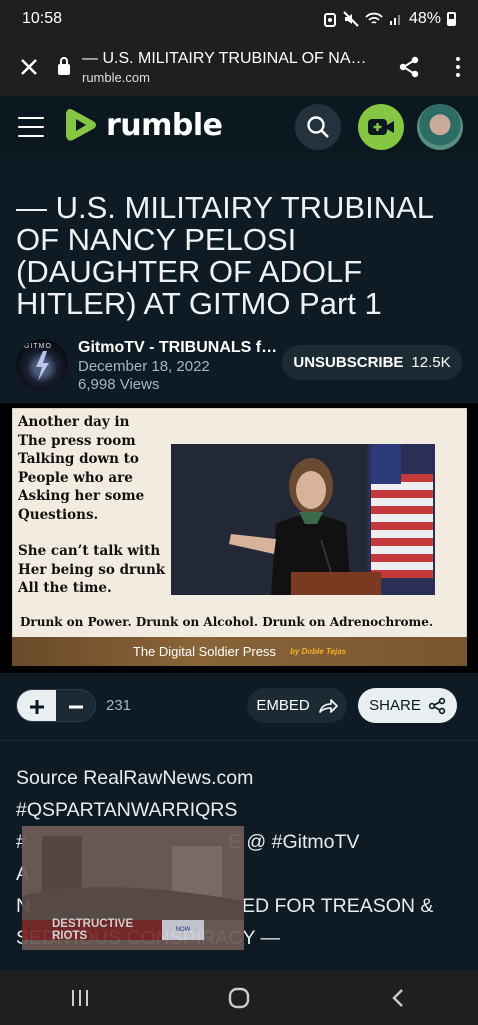  I want to click on description-line-tail: ED FOR TREASON &, so click(338, 906).